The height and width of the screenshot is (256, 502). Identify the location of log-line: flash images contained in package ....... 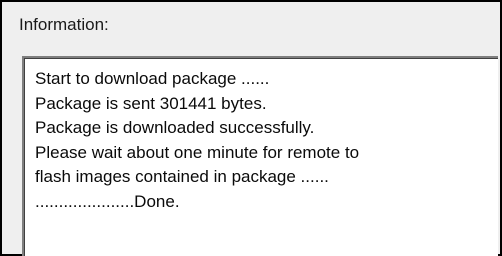
(182, 176).